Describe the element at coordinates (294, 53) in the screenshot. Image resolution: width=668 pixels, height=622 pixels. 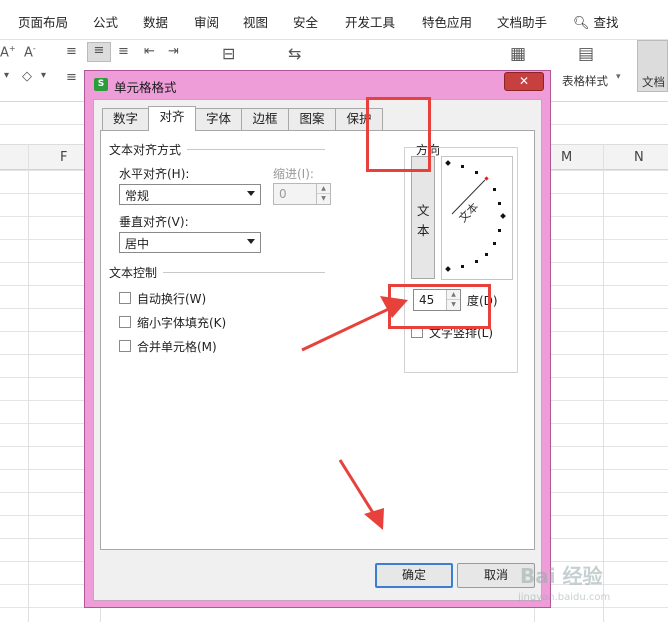
I see `wrap-text-icon: ⇆` at that location.